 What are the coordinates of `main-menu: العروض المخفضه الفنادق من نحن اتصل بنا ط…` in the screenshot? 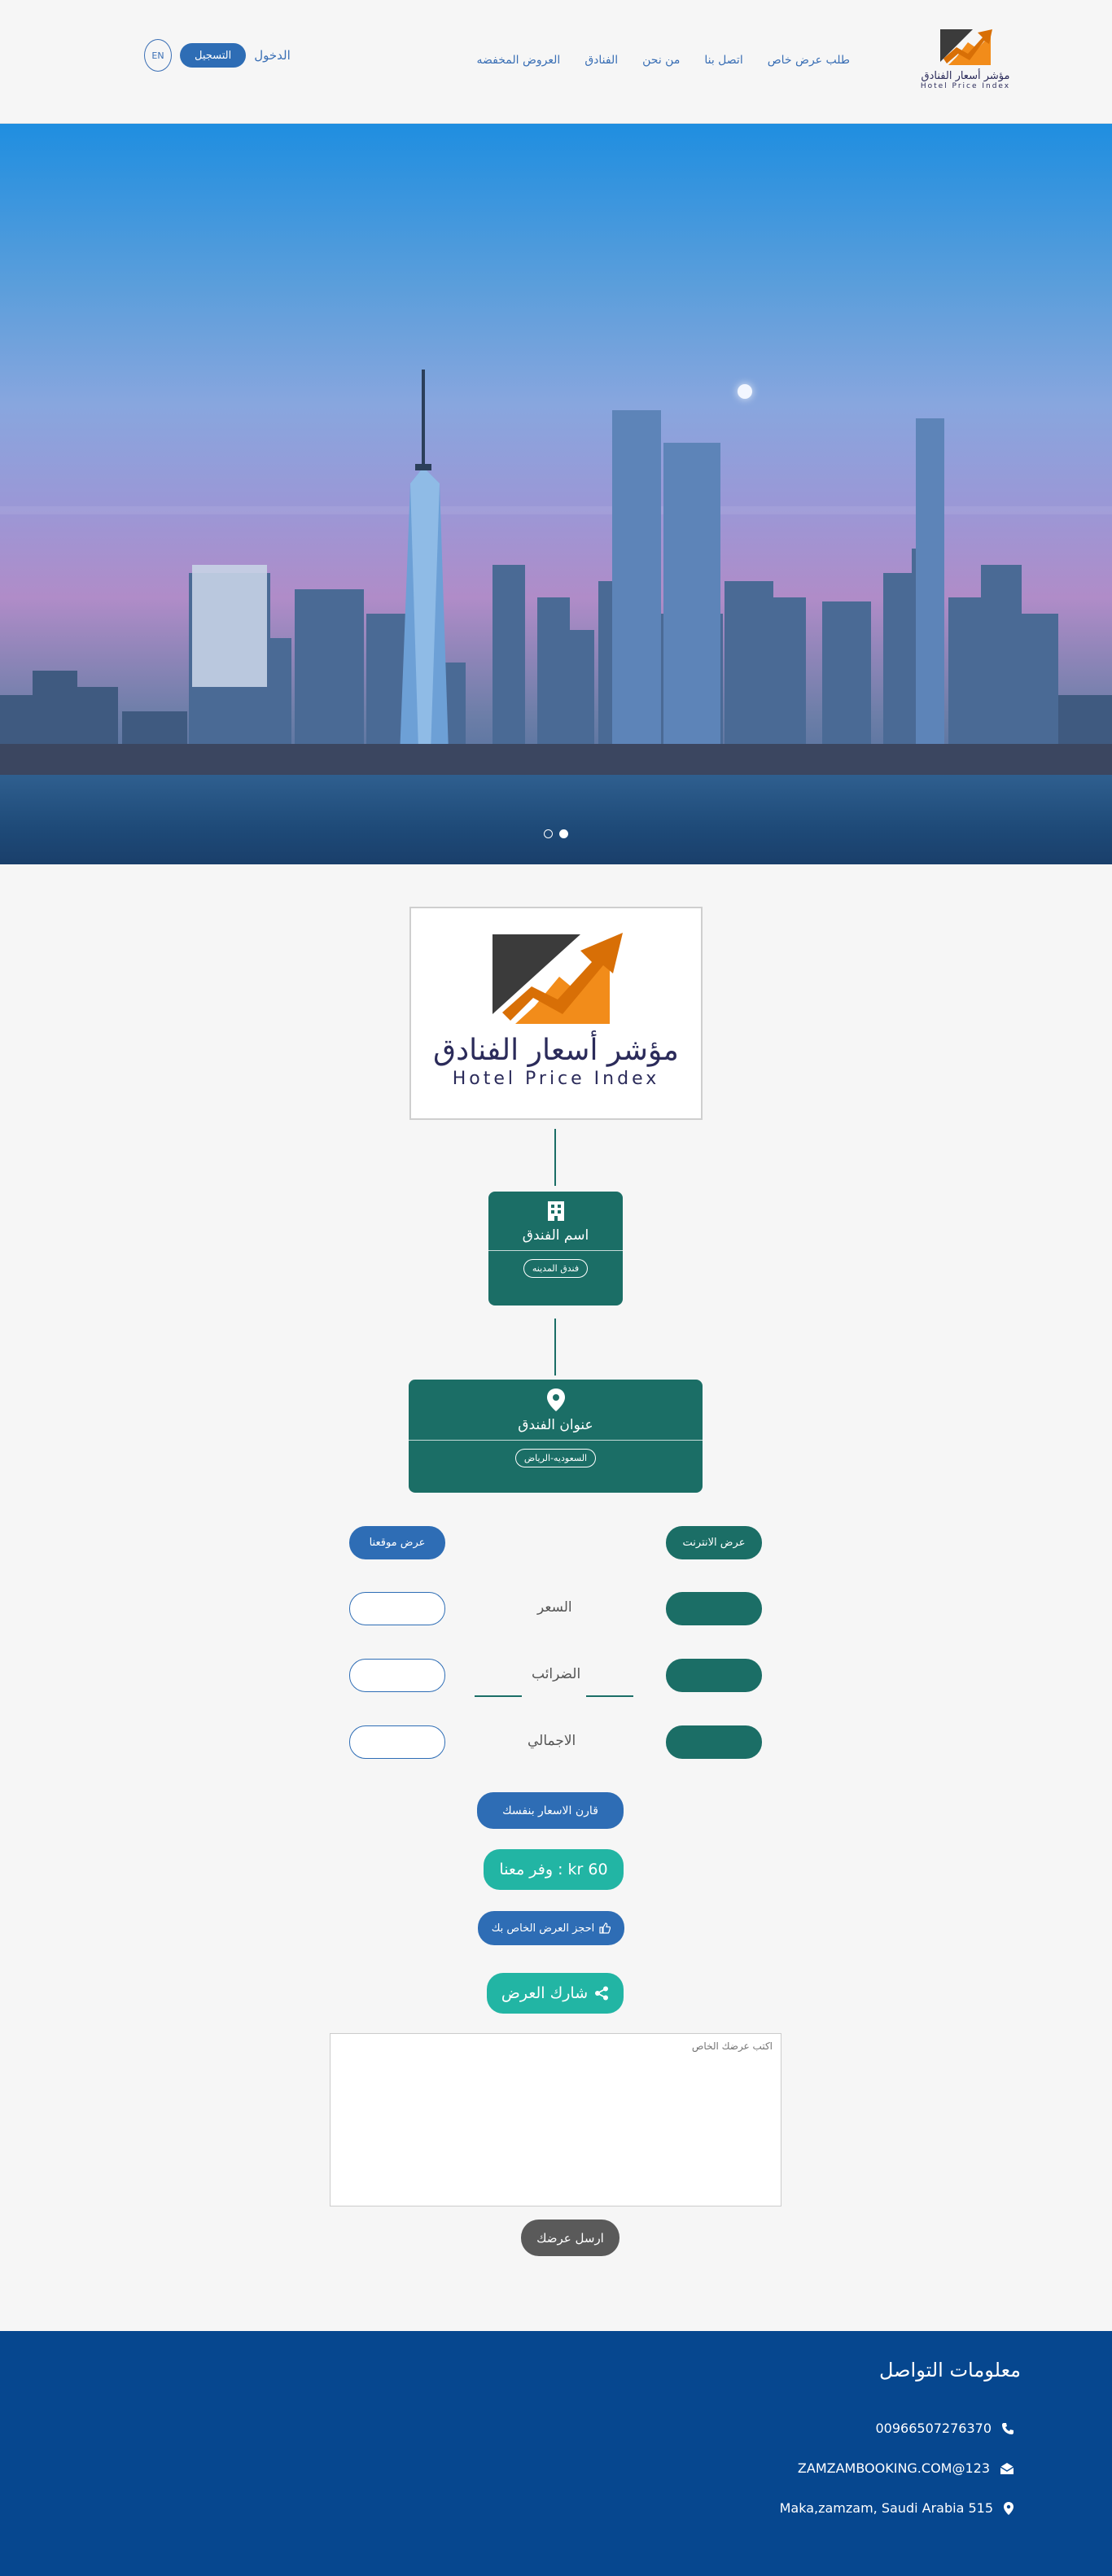 It's located at (663, 60).